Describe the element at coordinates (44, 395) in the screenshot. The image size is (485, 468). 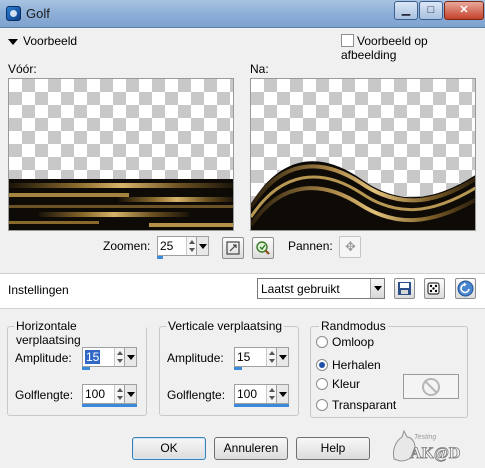
I see `horizontal-wavelength-label: Golflengte:` at that location.